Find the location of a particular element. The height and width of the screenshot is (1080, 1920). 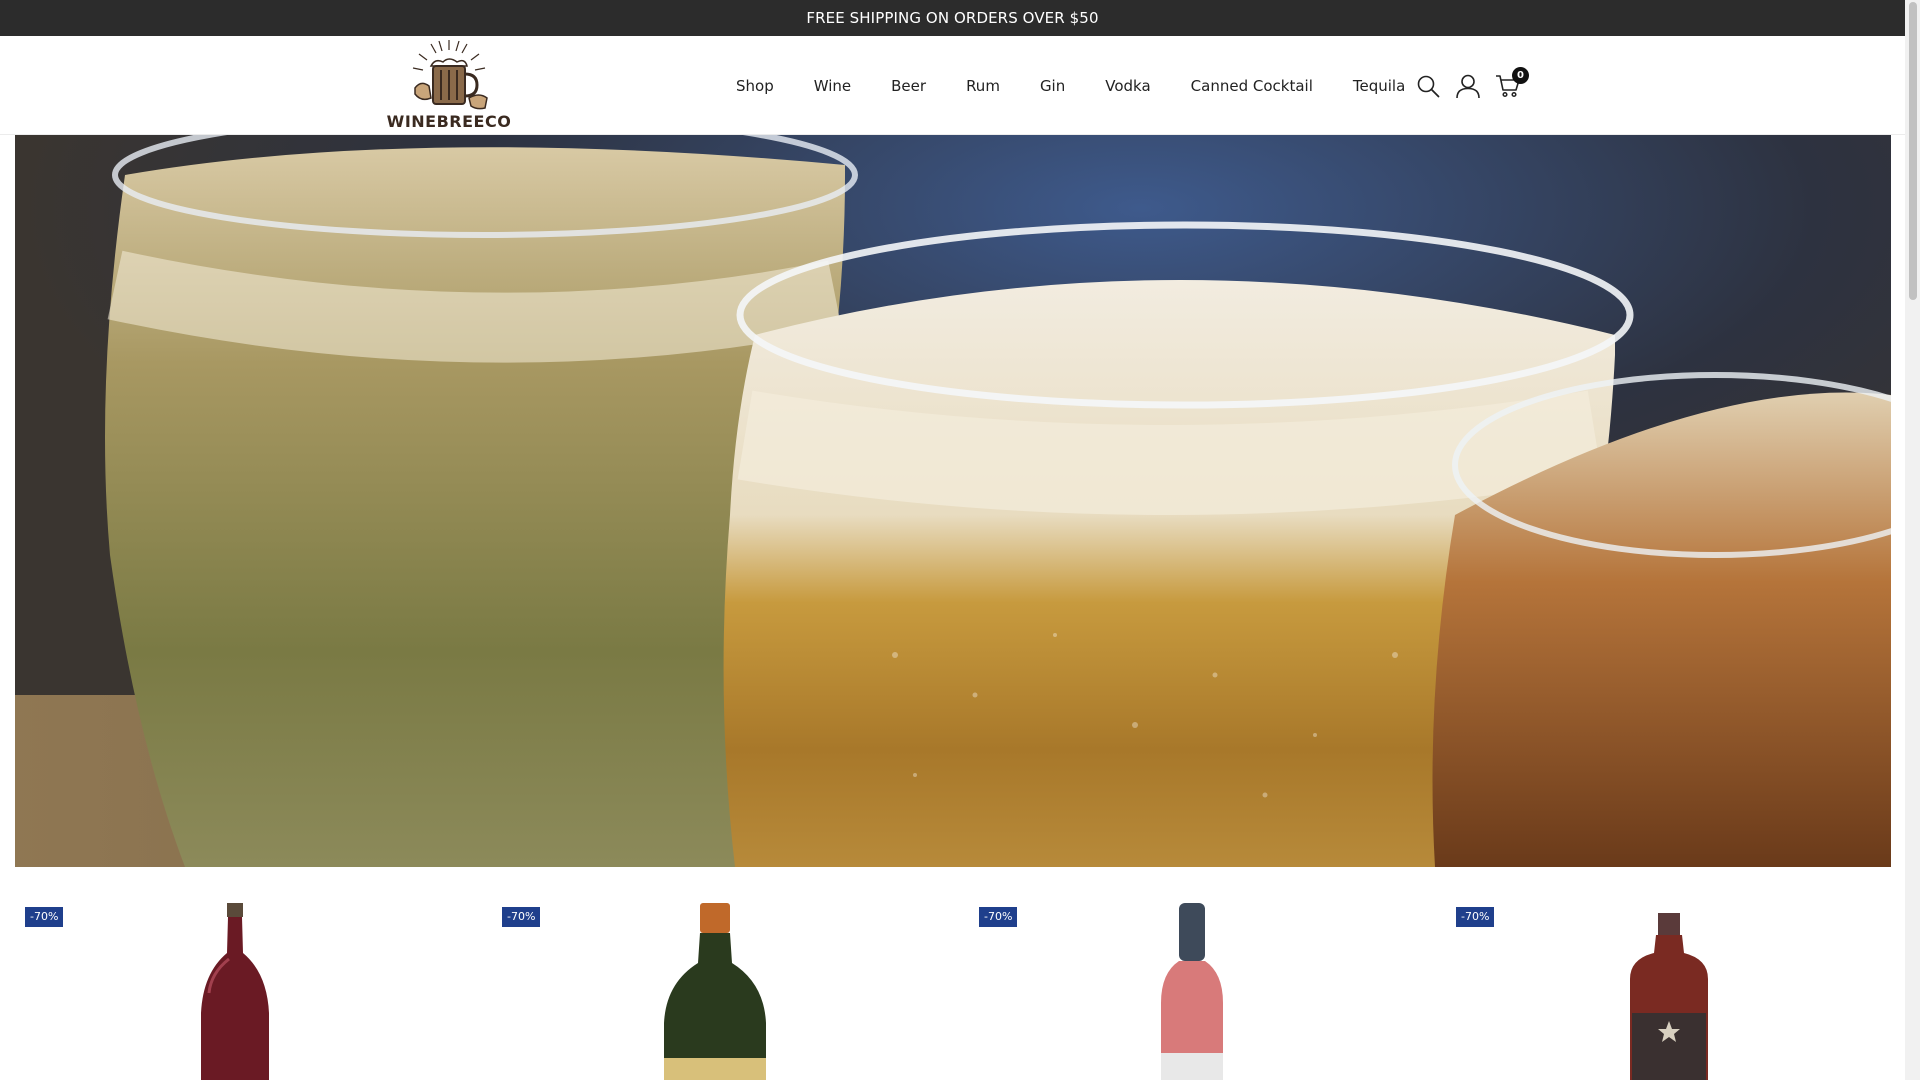

logo-text: WINEBREECO is located at coordinates (449, 121).